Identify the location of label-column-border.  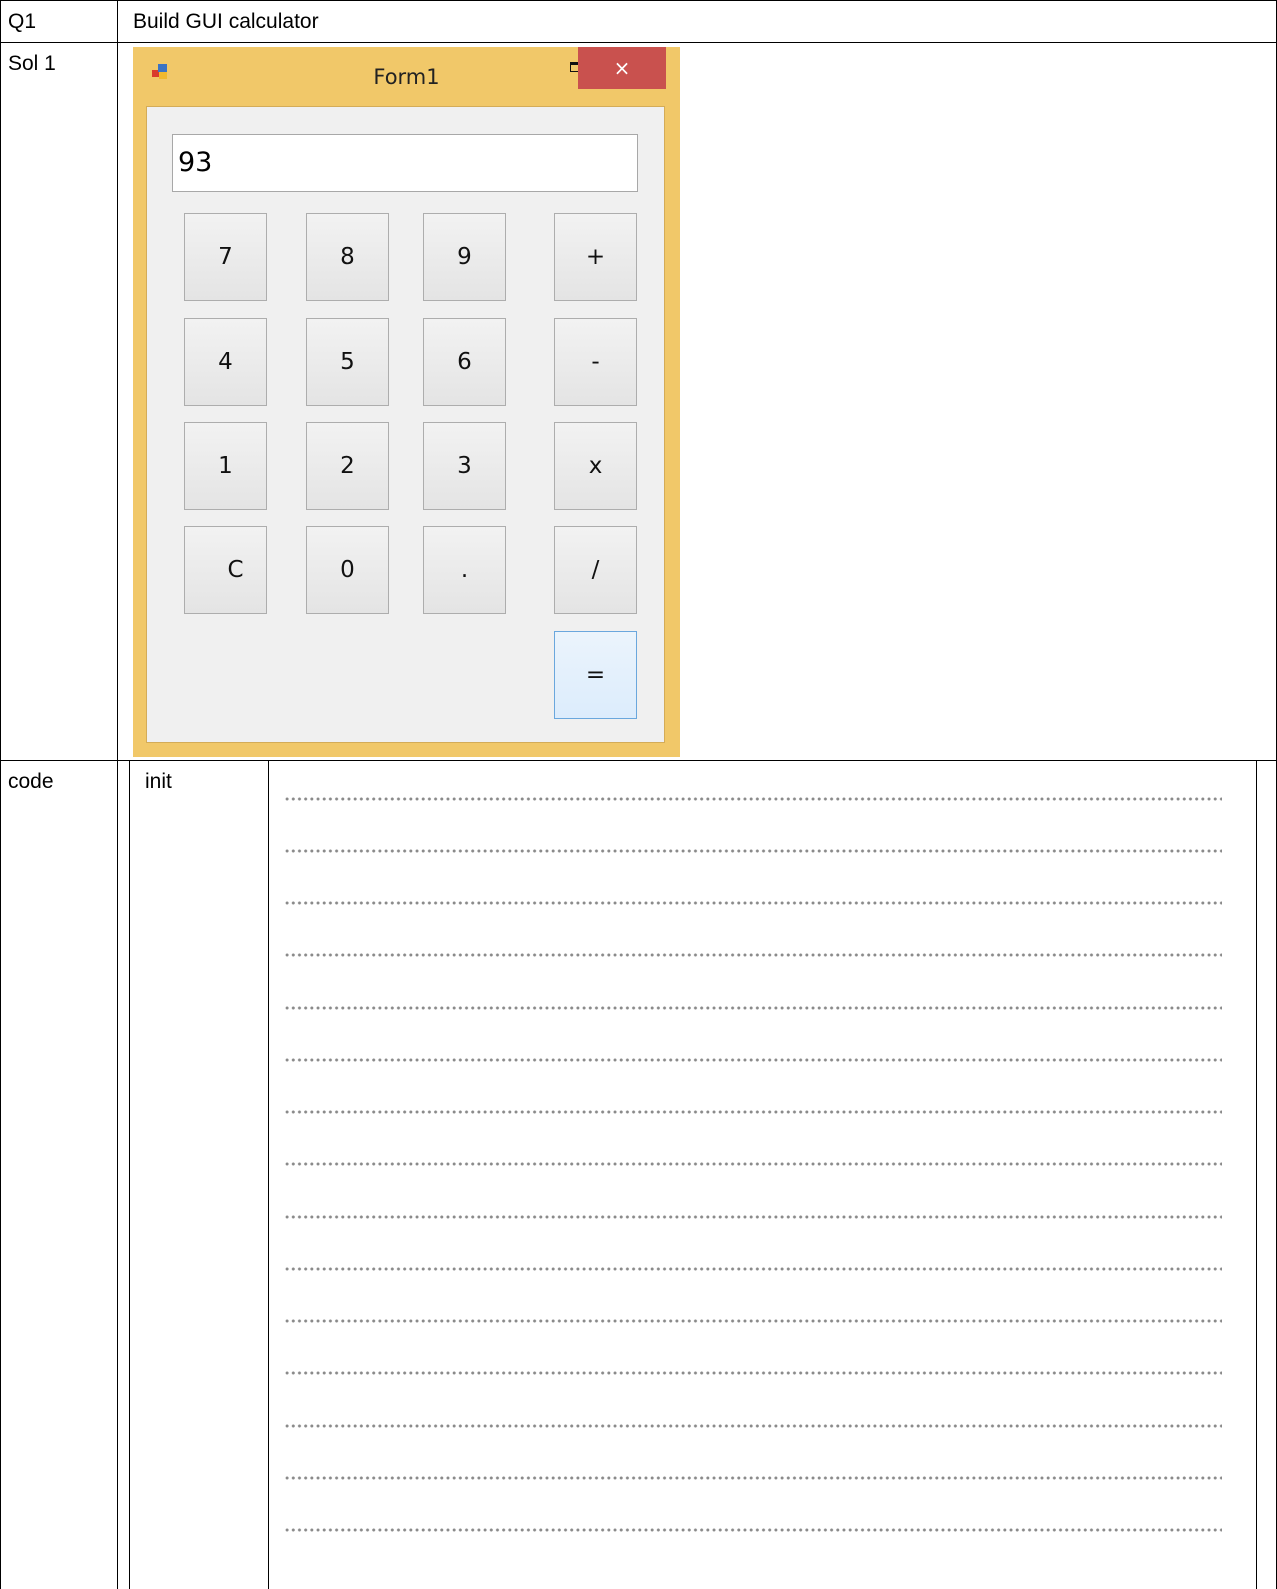
(117, 794).